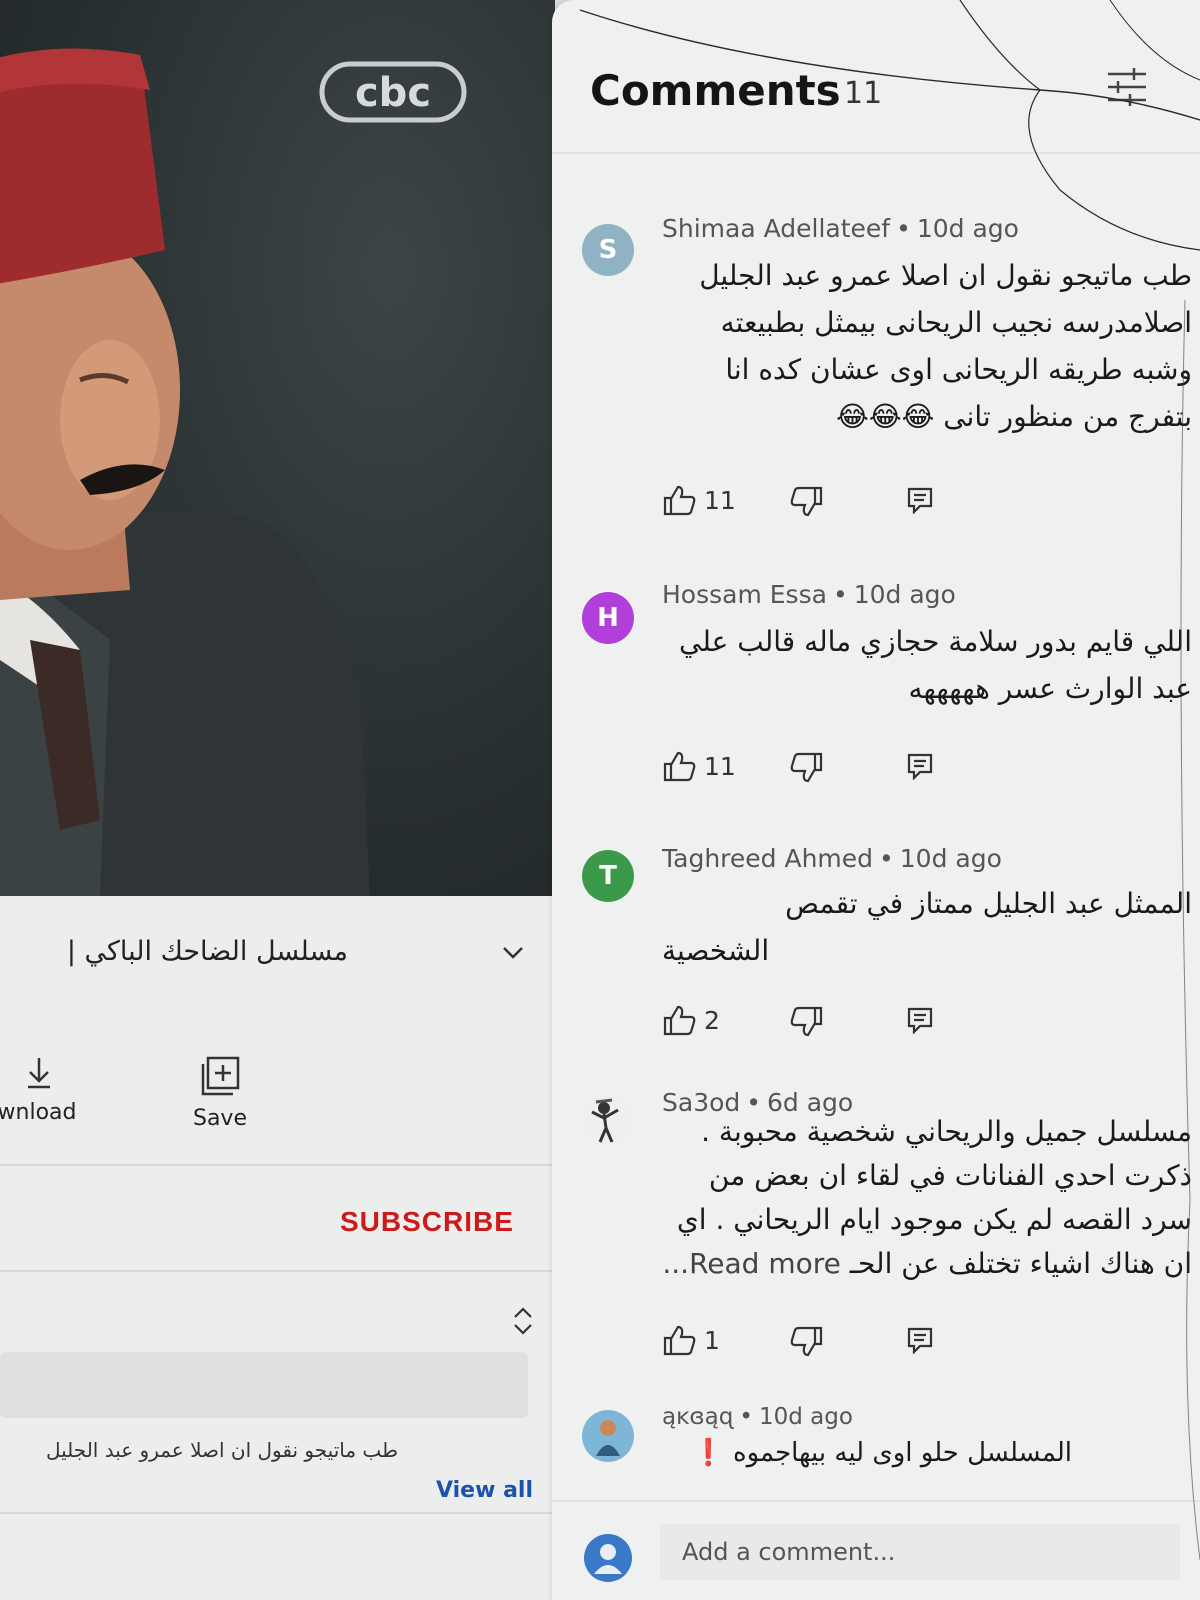  What do you see at coordinates (219, 1118) in the screenshot?
I see `save-label: Save` at bounding box center [219, 1118].